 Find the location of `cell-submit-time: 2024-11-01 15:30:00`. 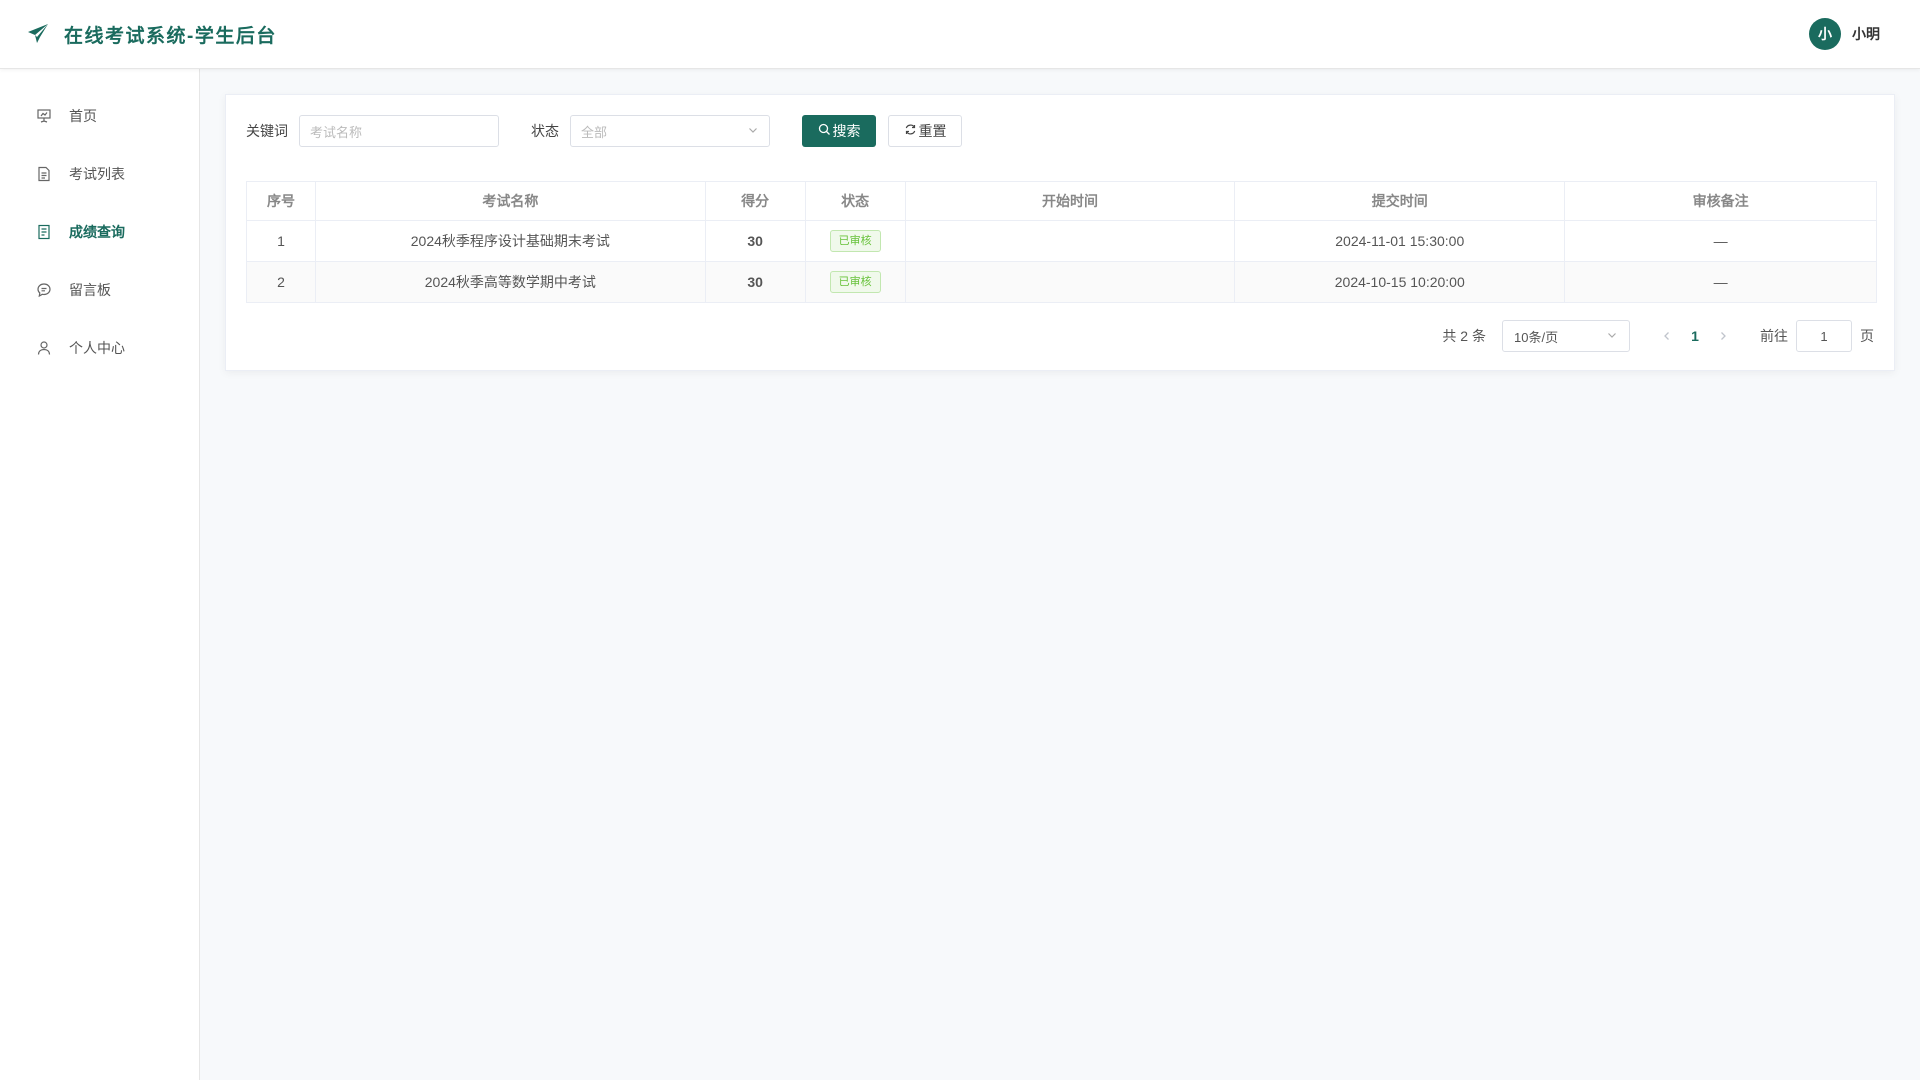

cell-submit-time: 2024-11-01 15:30:00 is located at coordinates (1400, 241).